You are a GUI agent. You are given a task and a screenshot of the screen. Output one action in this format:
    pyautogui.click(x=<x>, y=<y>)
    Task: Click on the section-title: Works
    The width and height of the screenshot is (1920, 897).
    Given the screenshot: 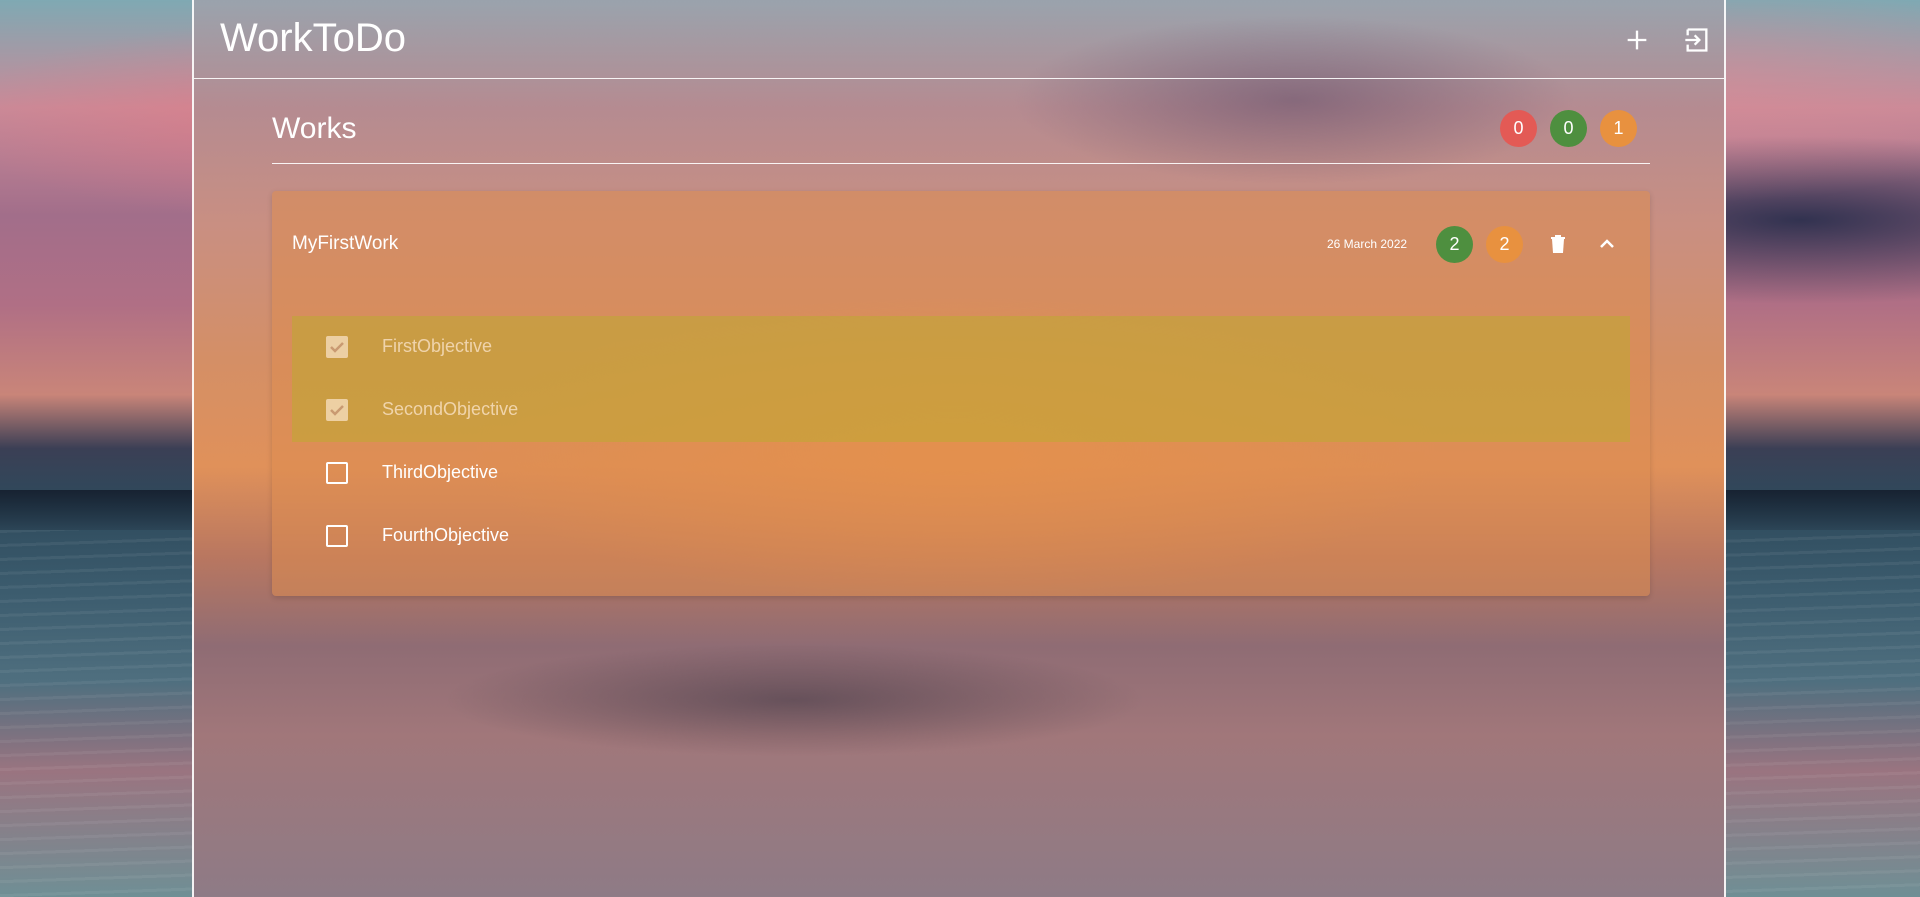 What is the action you would take?
    pyautogui.click(x=314, y=128)
    